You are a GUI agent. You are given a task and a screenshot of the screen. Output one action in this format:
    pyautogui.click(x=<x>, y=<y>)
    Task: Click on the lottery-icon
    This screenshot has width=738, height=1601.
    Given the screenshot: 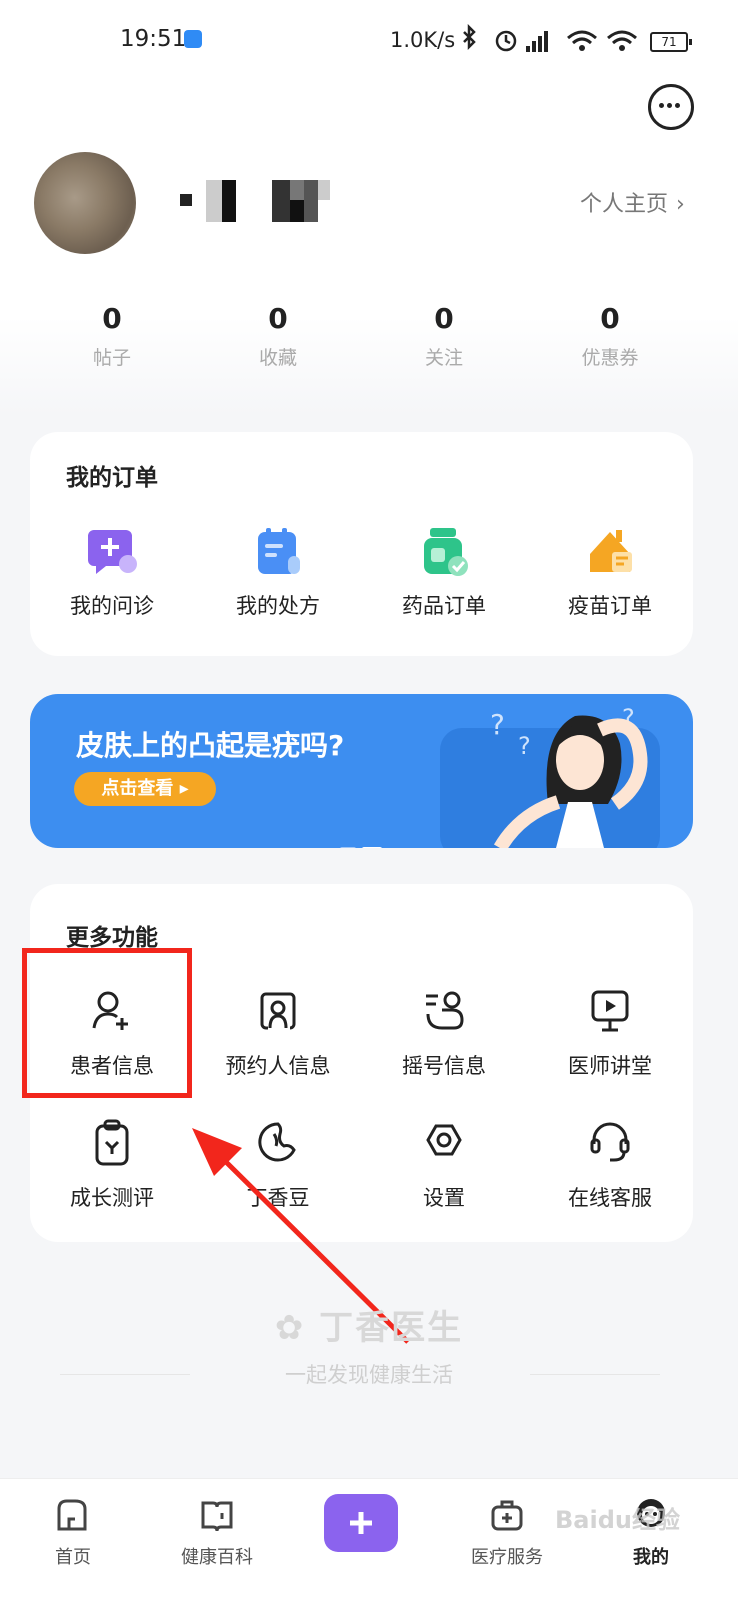 What is the action you would take?
    pyautogui.click(x=444, y=1012)
    